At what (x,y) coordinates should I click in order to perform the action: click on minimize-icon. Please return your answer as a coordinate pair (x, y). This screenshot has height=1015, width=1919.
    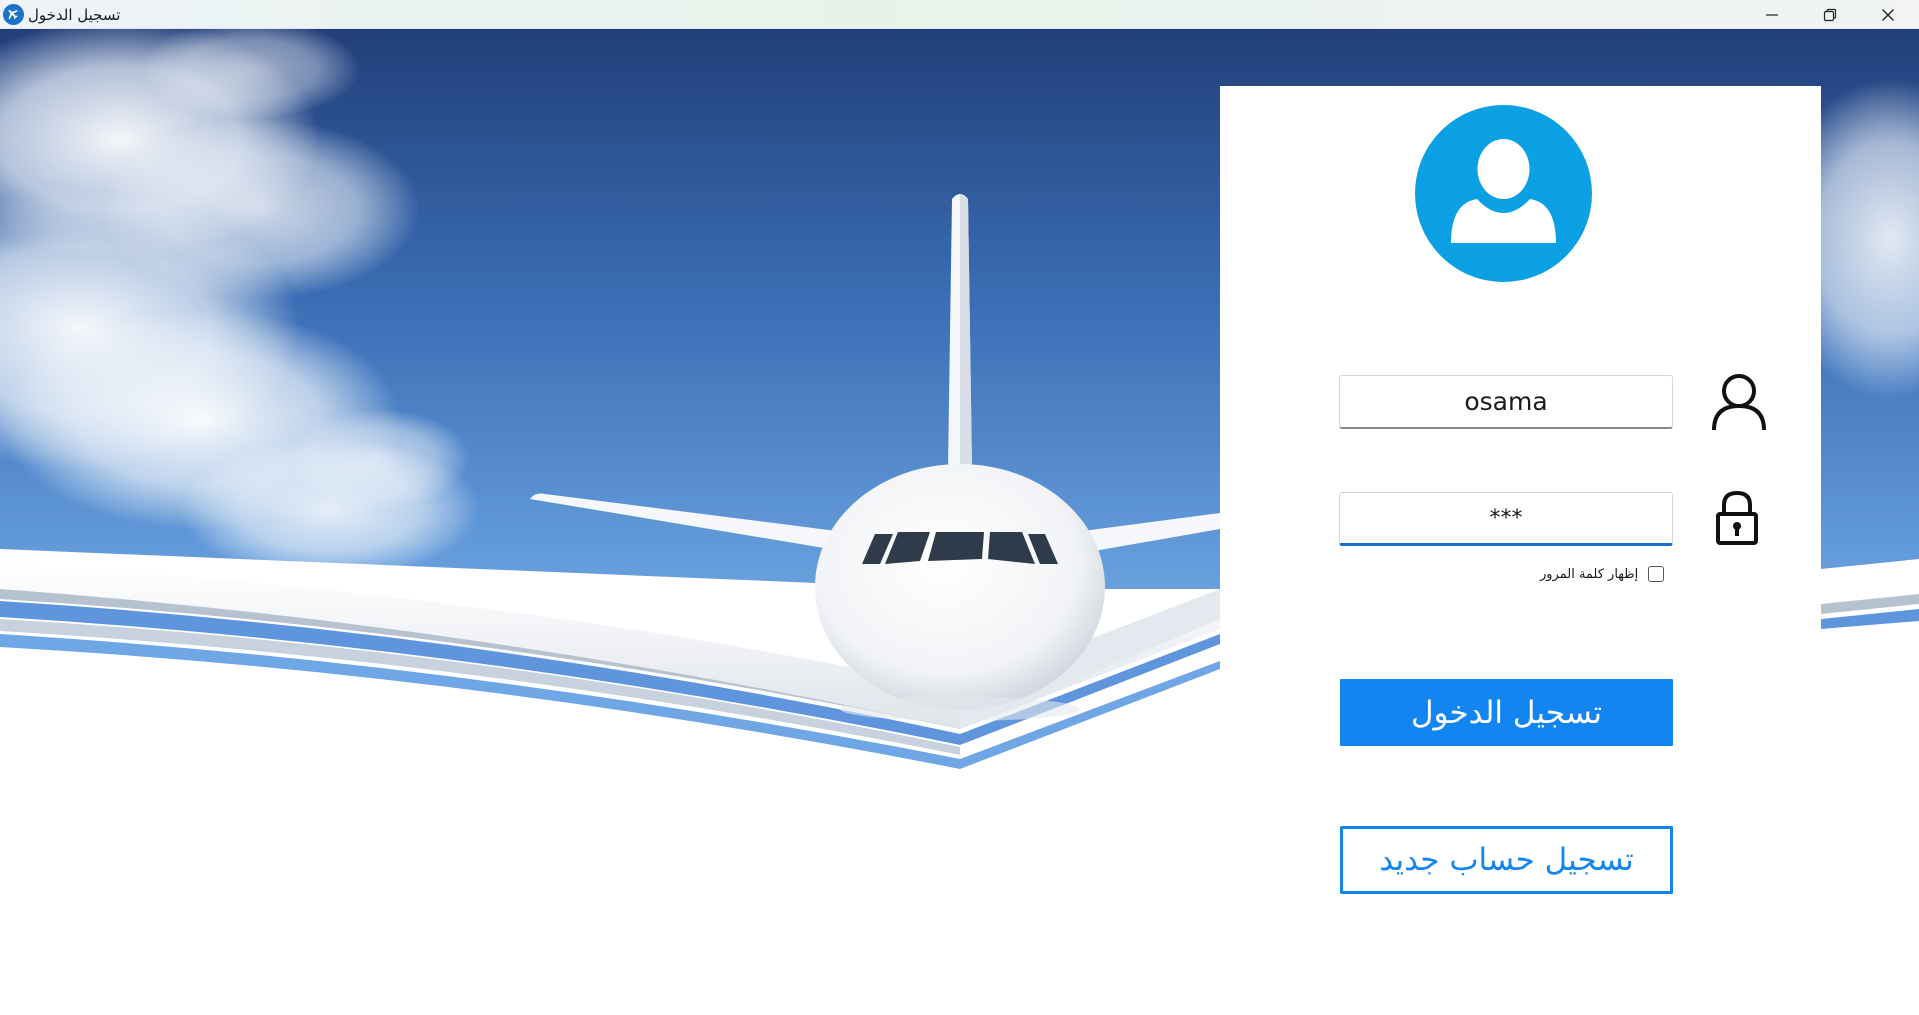
    Looking at the image, I should click on (1772, 14).